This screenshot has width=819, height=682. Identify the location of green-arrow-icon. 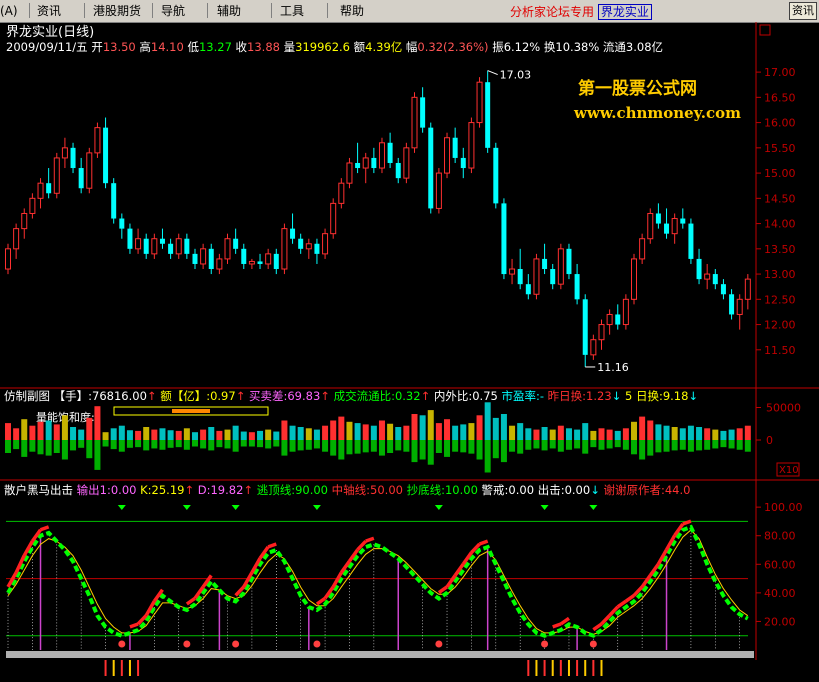
(235, 507).